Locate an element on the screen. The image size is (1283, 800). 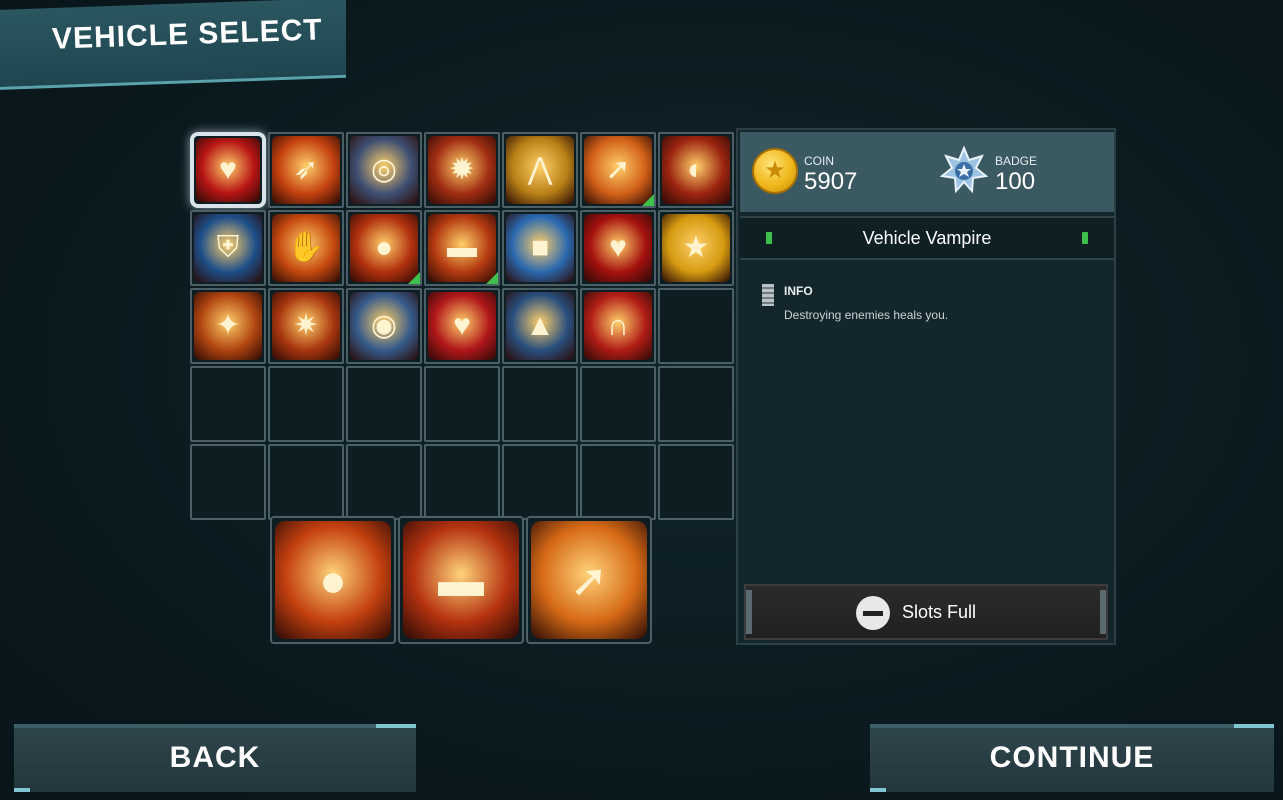
selected-item-name: Vehicle Vampire is located at coordinates (927, 238).